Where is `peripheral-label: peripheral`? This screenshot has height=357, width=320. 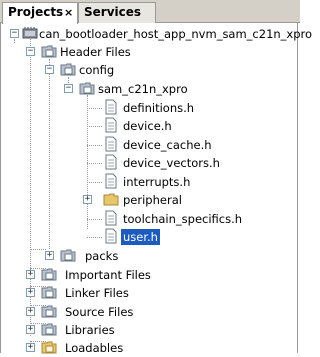 peripheral-label: peripheral is located at coordinates (152, 200).